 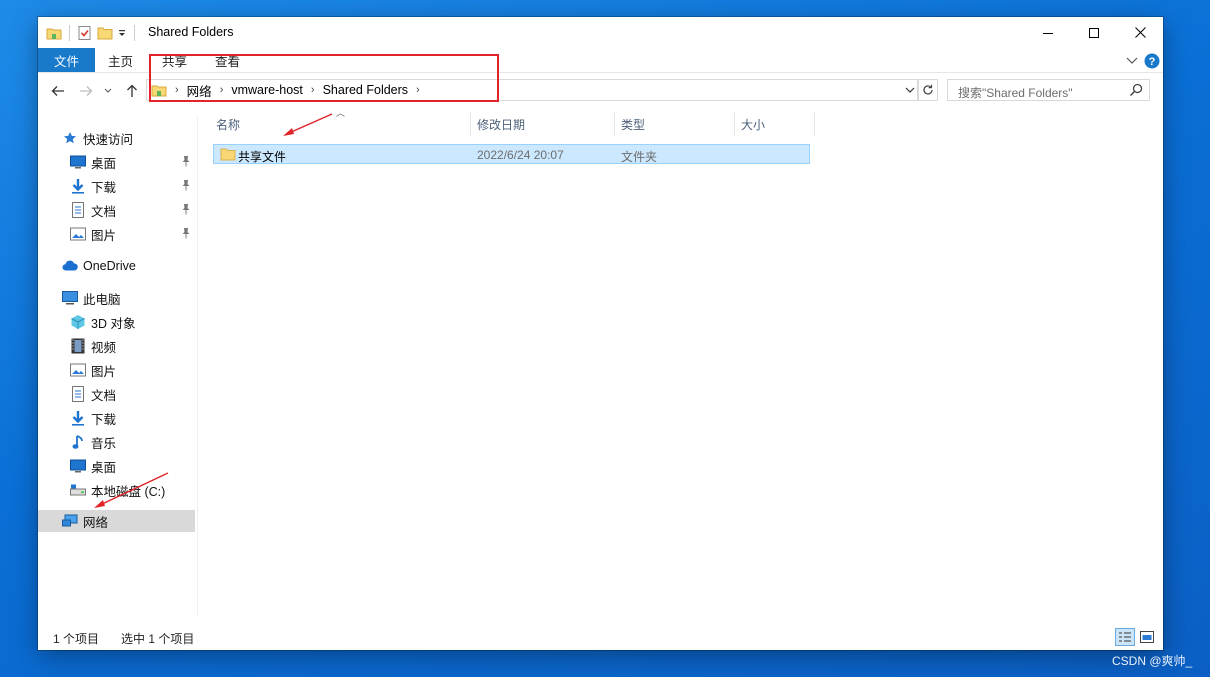 What do you see at coordinates (213, 310) in the screenshot?
I see `annotation-arrows` at bounding box center [213, 310].